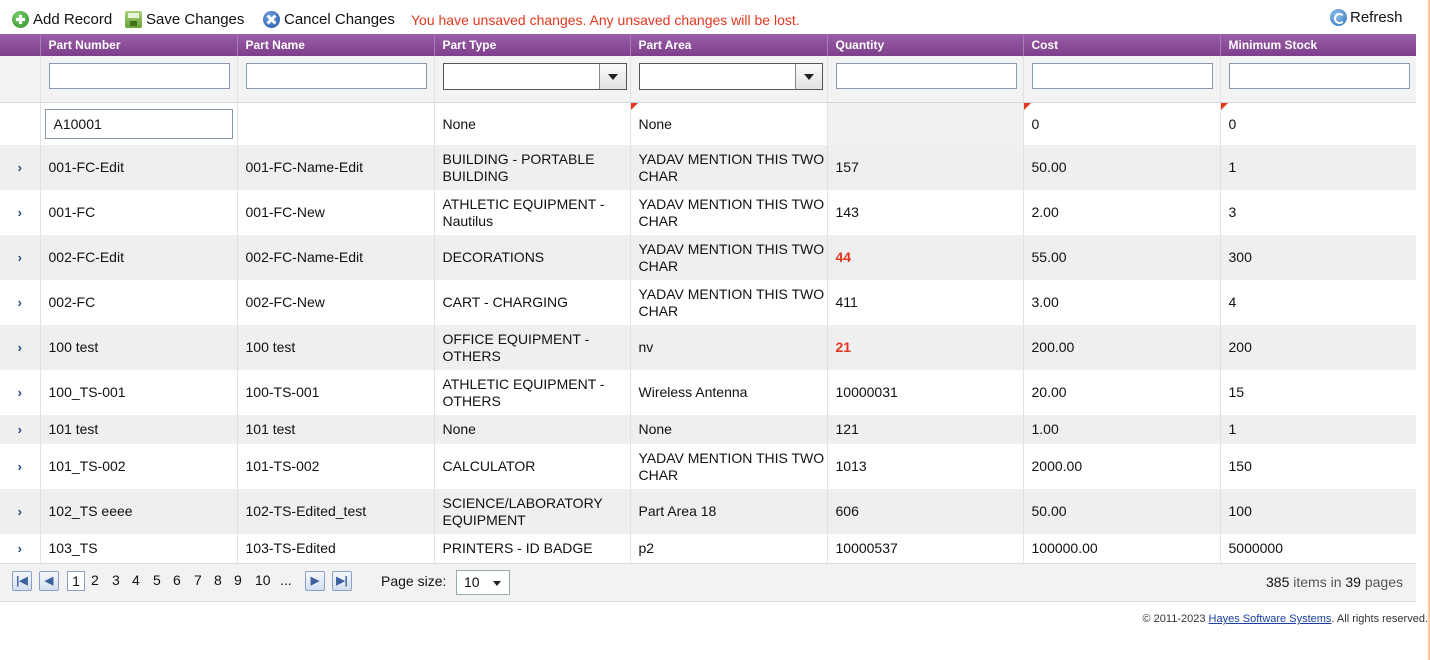 This screenshot has height=660, width=1430. What do you see at coordinates (1122, 76) in the screenshot?
I see `cost-filter-input` at bounding box center [1122, 76].